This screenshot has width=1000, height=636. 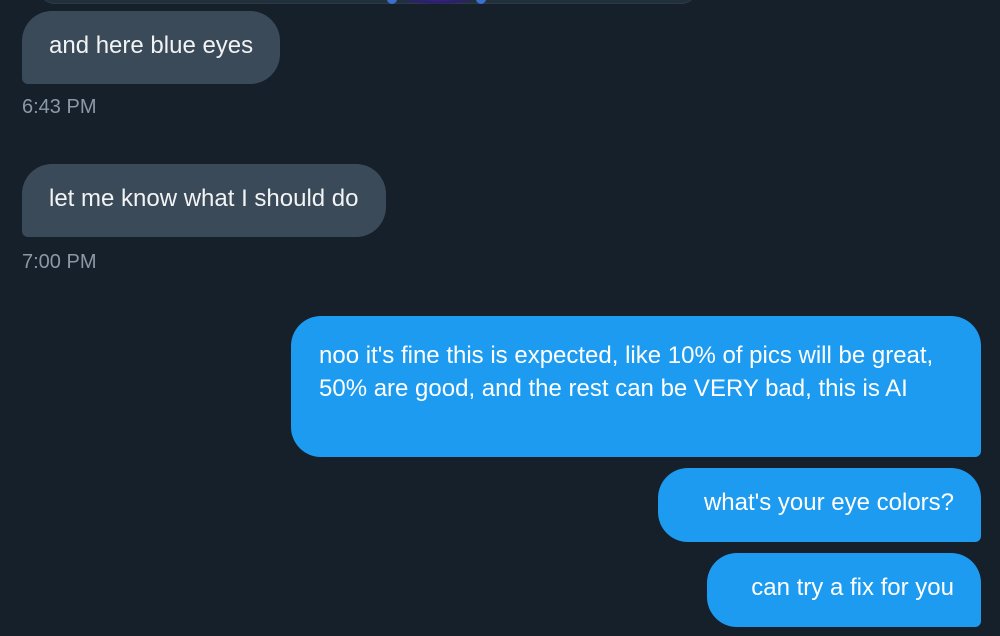 What do you see at coordinates (438, 2) in the screenshot?
I see `image-content` at bounding box center [438, 2].